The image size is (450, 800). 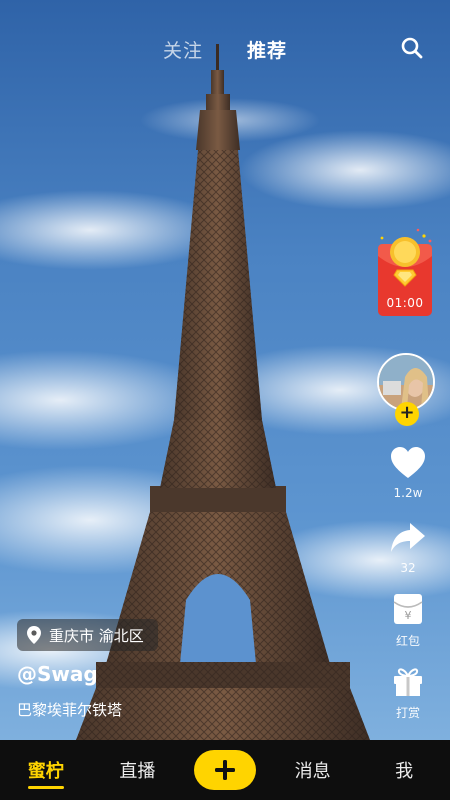 I want to click on tab-recommend: 推荐, so click(x=267, y=49).